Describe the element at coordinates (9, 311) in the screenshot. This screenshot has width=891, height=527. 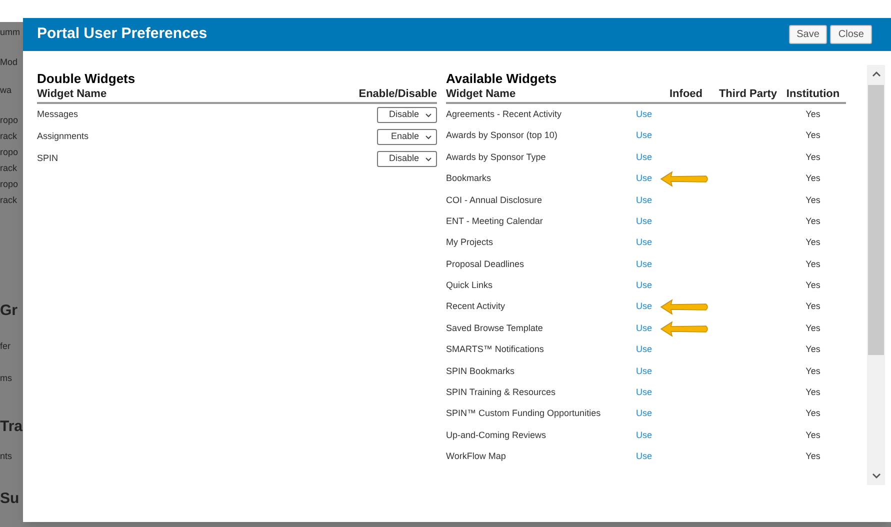
I see `background-text: Gr` at that location.